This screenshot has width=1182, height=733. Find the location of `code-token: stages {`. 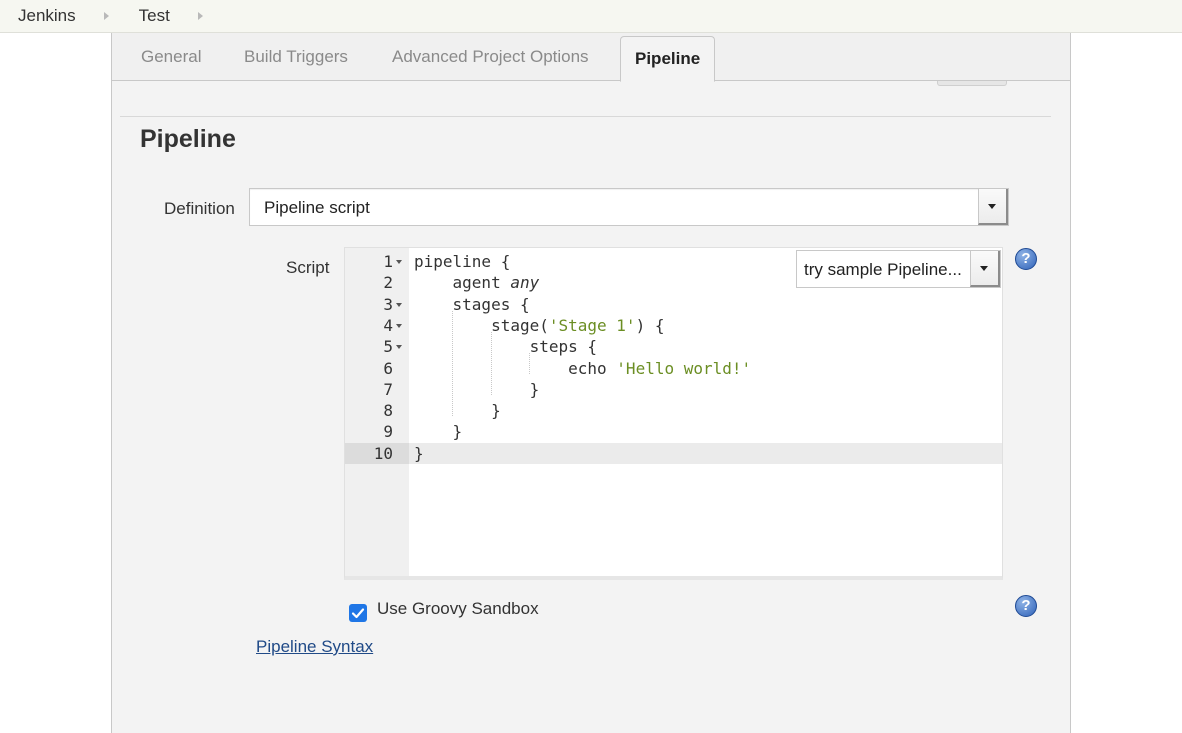

code-token: stages { is located at coordinates (472, 304).